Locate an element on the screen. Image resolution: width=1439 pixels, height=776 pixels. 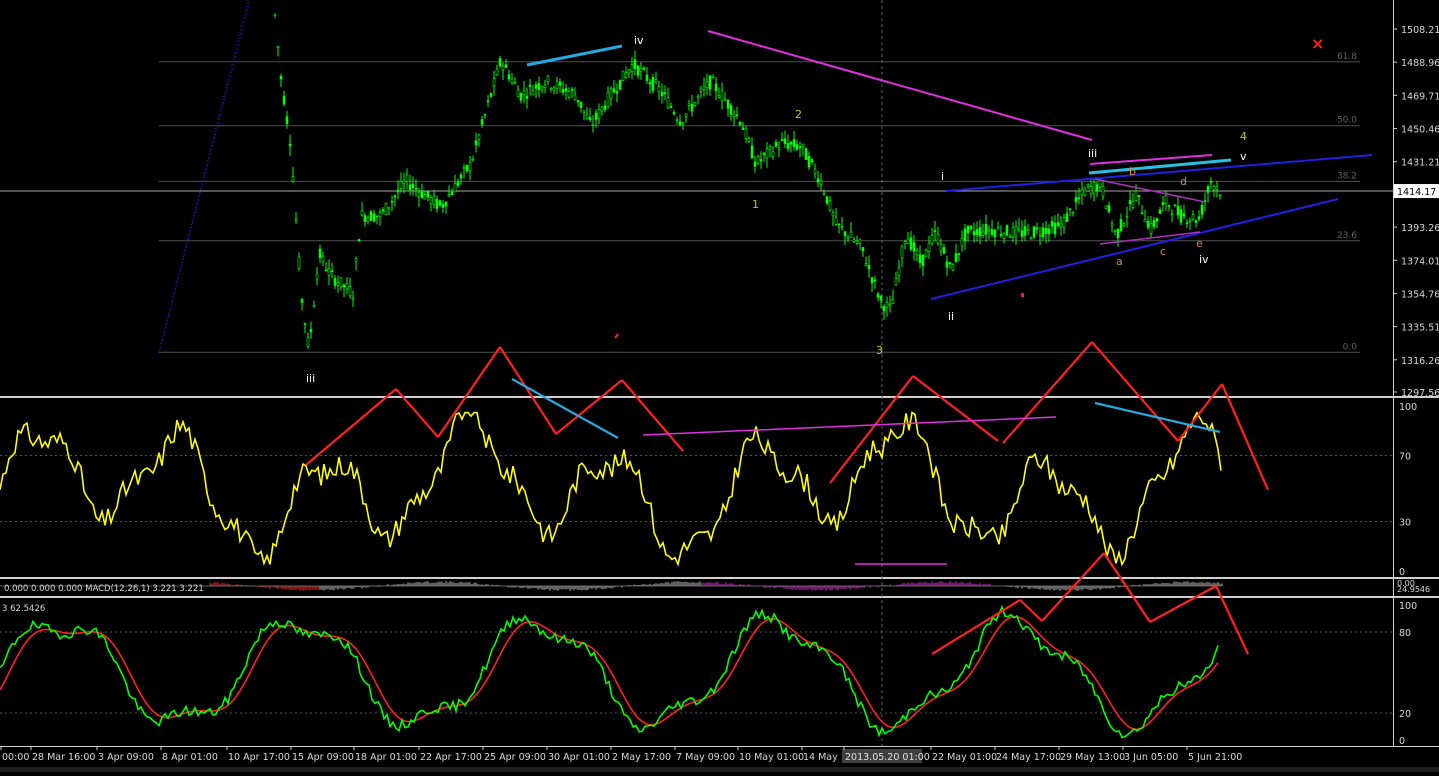
time-axis-label: 7 May 09:00 is located at coordinates (705, 757).